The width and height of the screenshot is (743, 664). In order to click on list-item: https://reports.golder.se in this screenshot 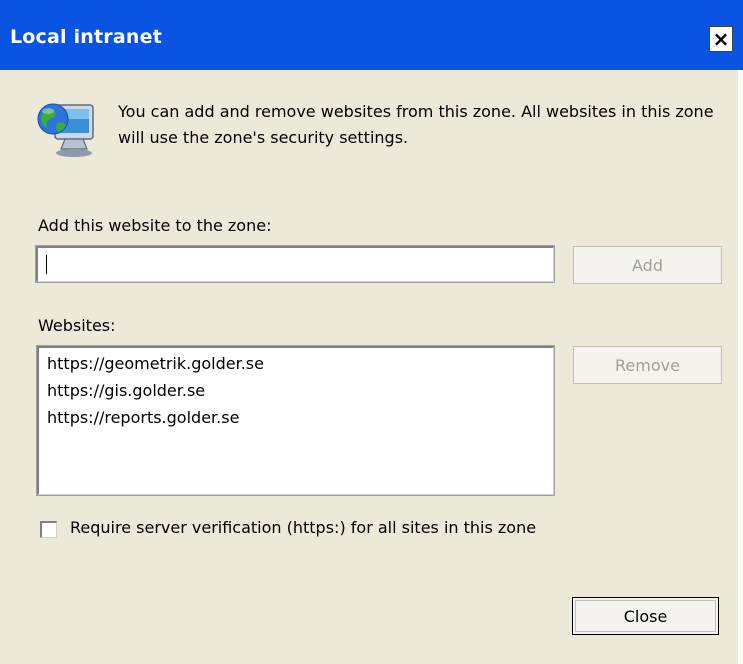, I will do `click(296, 417)`.